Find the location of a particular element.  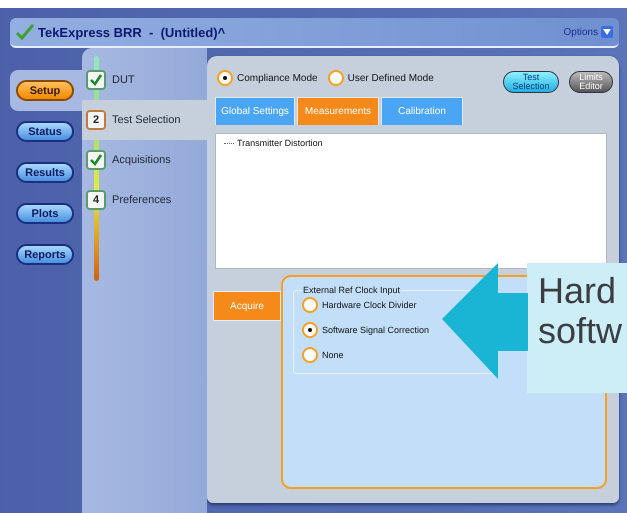

step-item: 4 Preferences is located at coordinates (144, 200).